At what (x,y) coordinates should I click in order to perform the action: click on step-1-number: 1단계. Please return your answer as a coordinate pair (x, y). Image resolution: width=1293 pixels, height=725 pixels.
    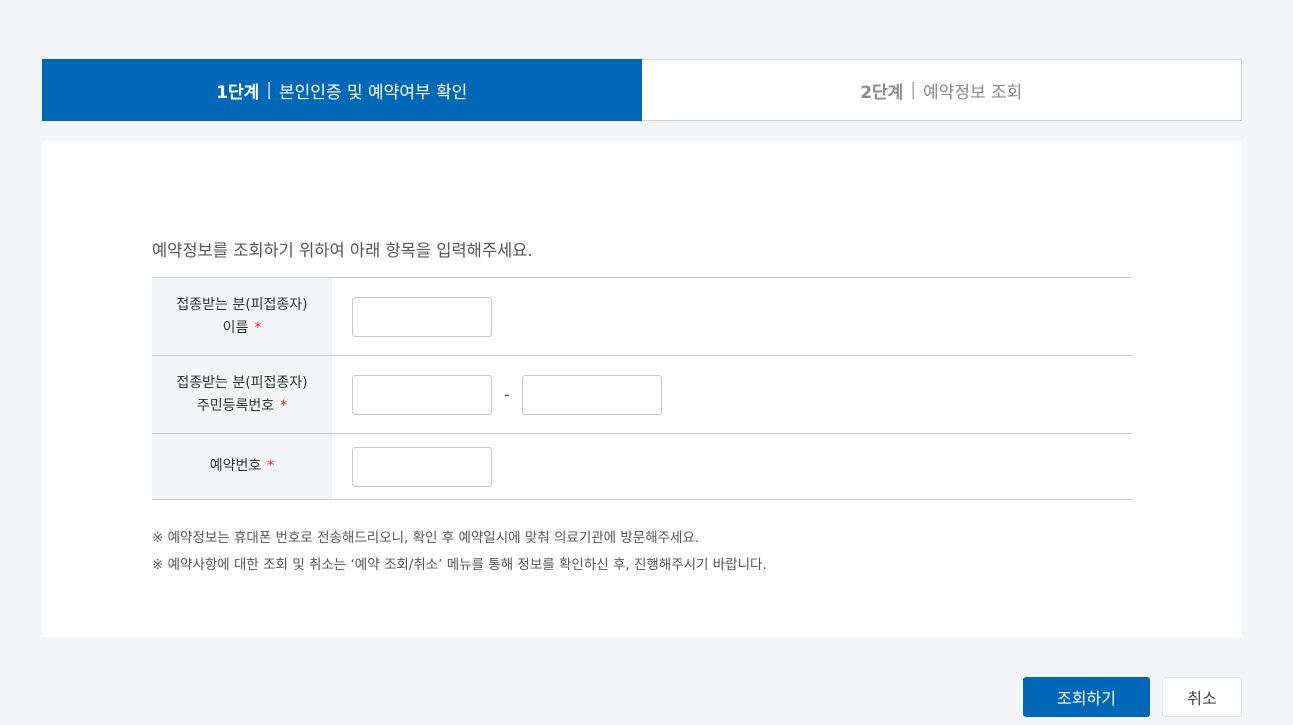
    Looking at the image, I should click on (238, 92).